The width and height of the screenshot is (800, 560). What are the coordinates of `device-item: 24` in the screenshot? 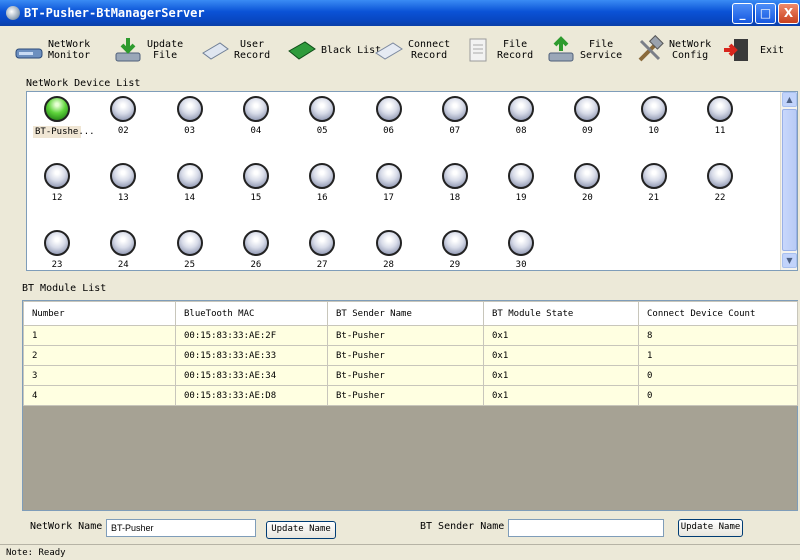 It's located at (123, 249).